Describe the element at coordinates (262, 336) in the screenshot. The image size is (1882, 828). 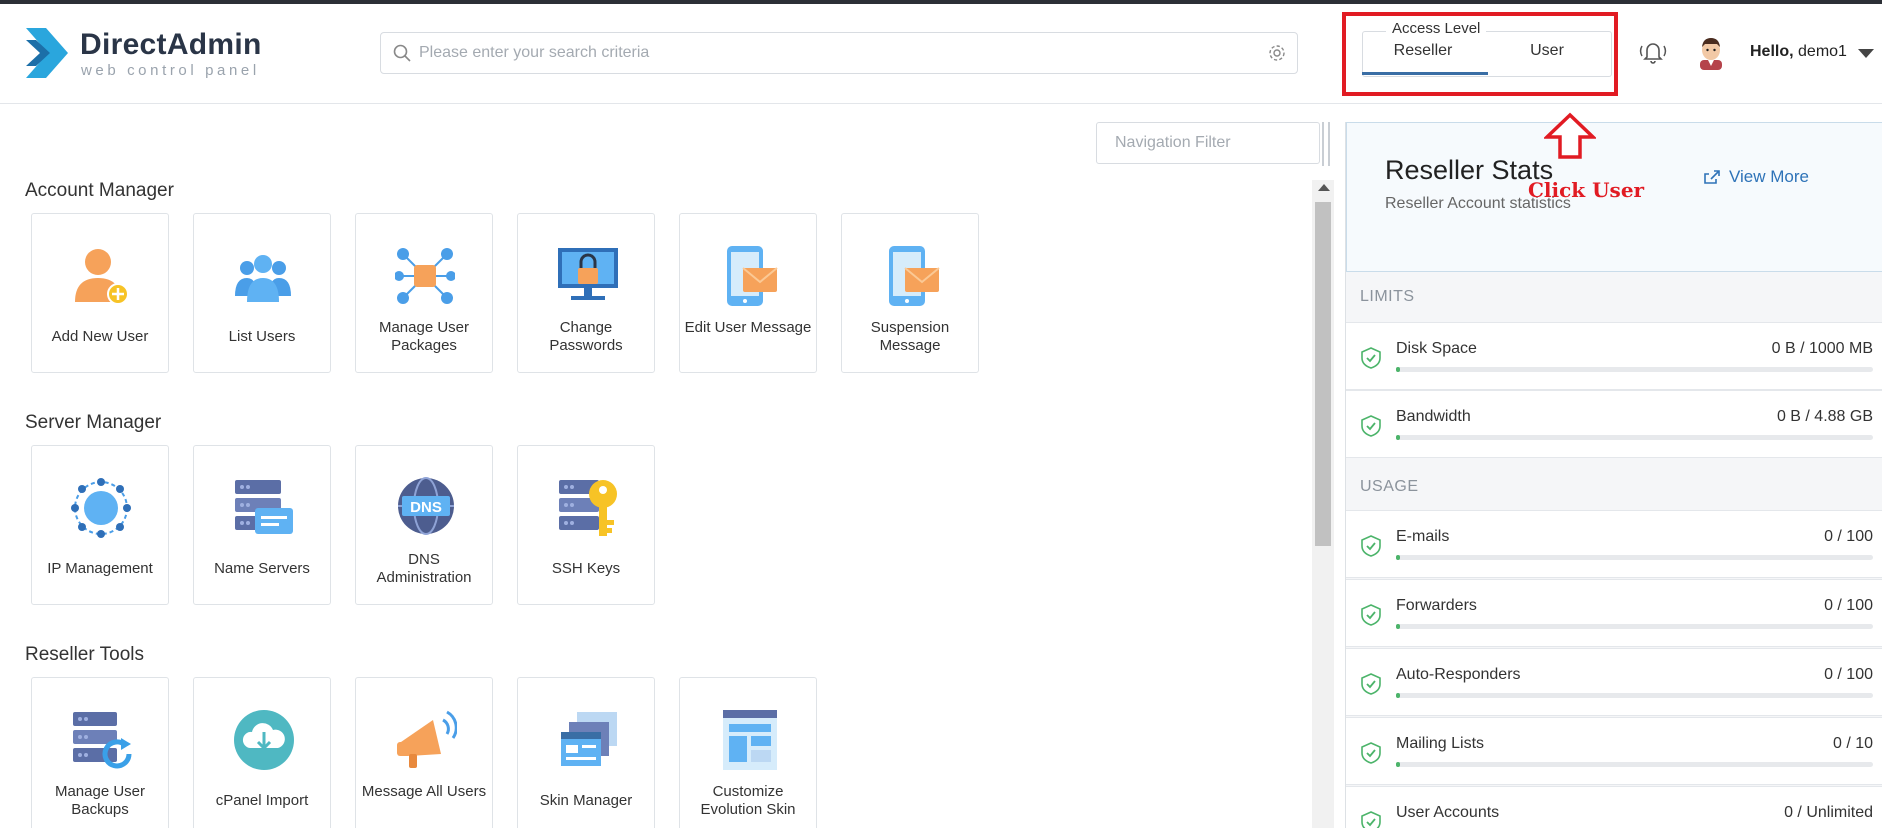
I see `tile-label: List Users` at that location.